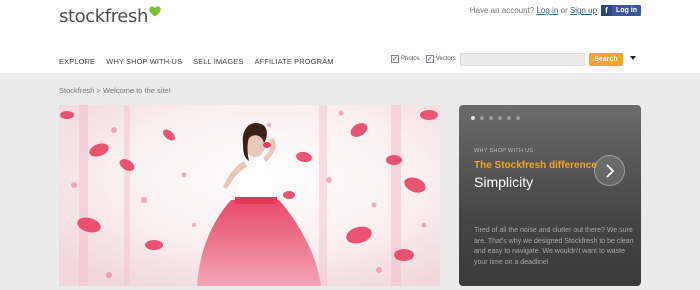 This screenshot has height=290, width=700. I want to click on slider-next-button, so click(609, 170).